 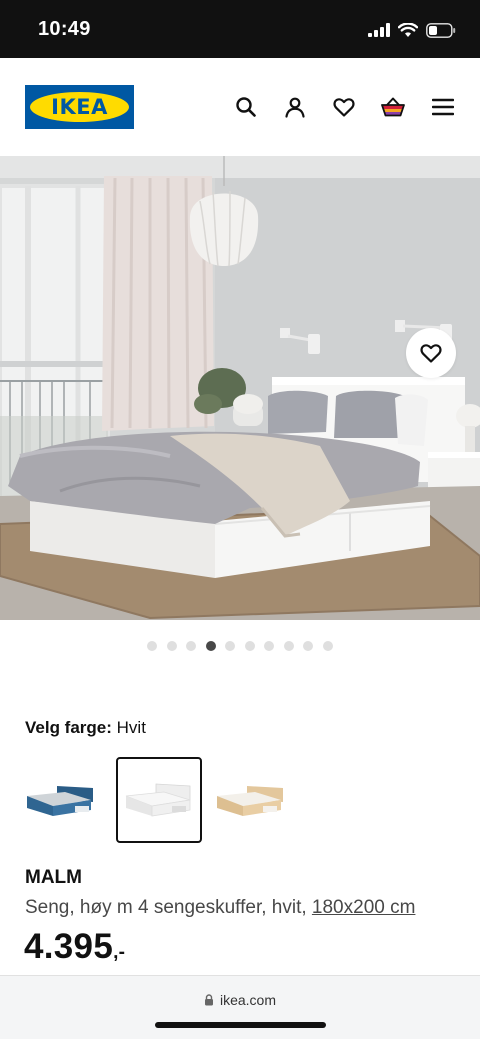 I want to click on basket-icon, so click(x=393, y=107).